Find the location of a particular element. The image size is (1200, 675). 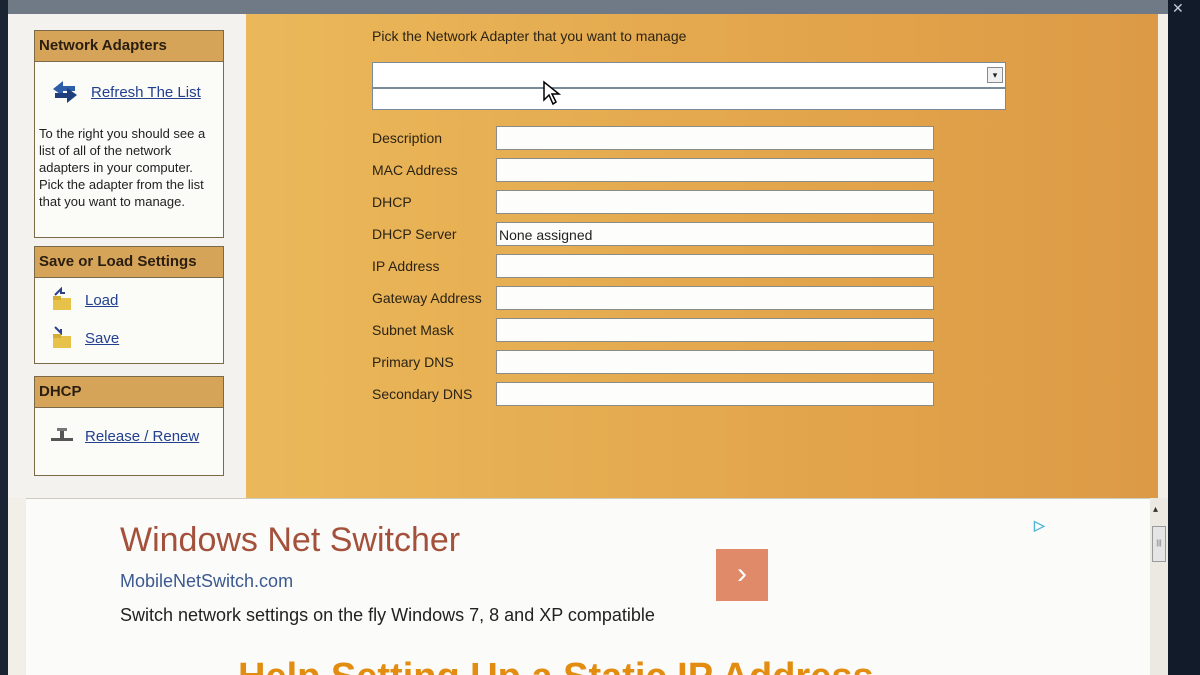

field-input-3: None assigned is located at coordinates (715, 234).